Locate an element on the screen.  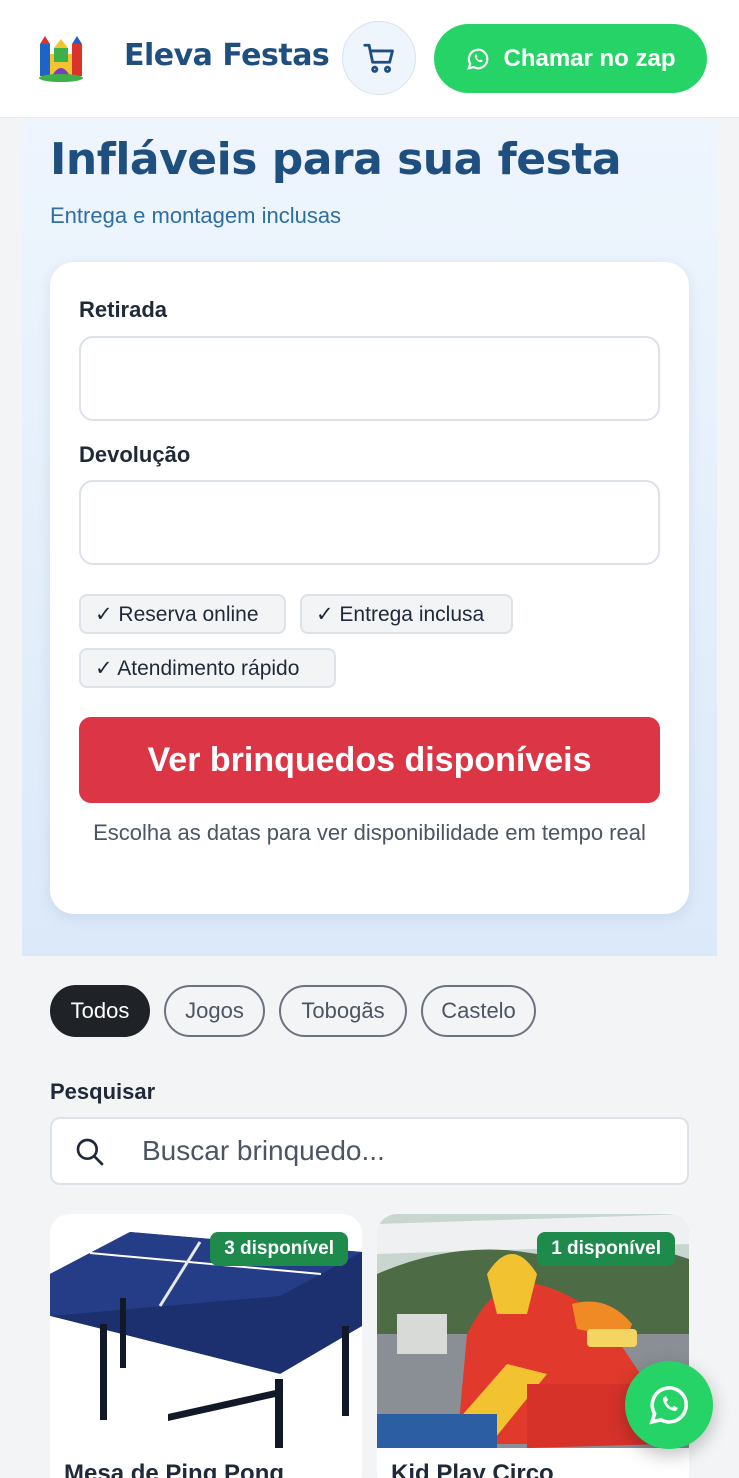
feature-chip-delivery: ✓ Entrega inclusa is located at coordinates (406, 614).